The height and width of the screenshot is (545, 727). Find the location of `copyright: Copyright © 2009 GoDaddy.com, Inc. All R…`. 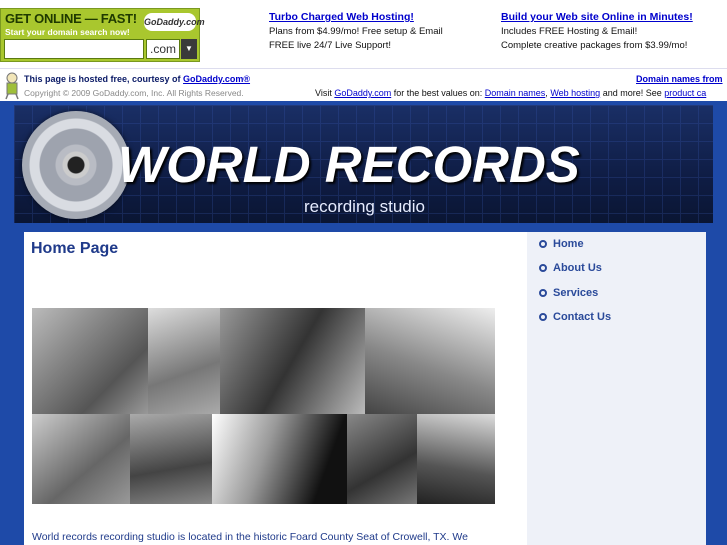

copyright: Copyright © 2009 GoDaddy.com, Inc. All R… is located at coordinates (134, 93).